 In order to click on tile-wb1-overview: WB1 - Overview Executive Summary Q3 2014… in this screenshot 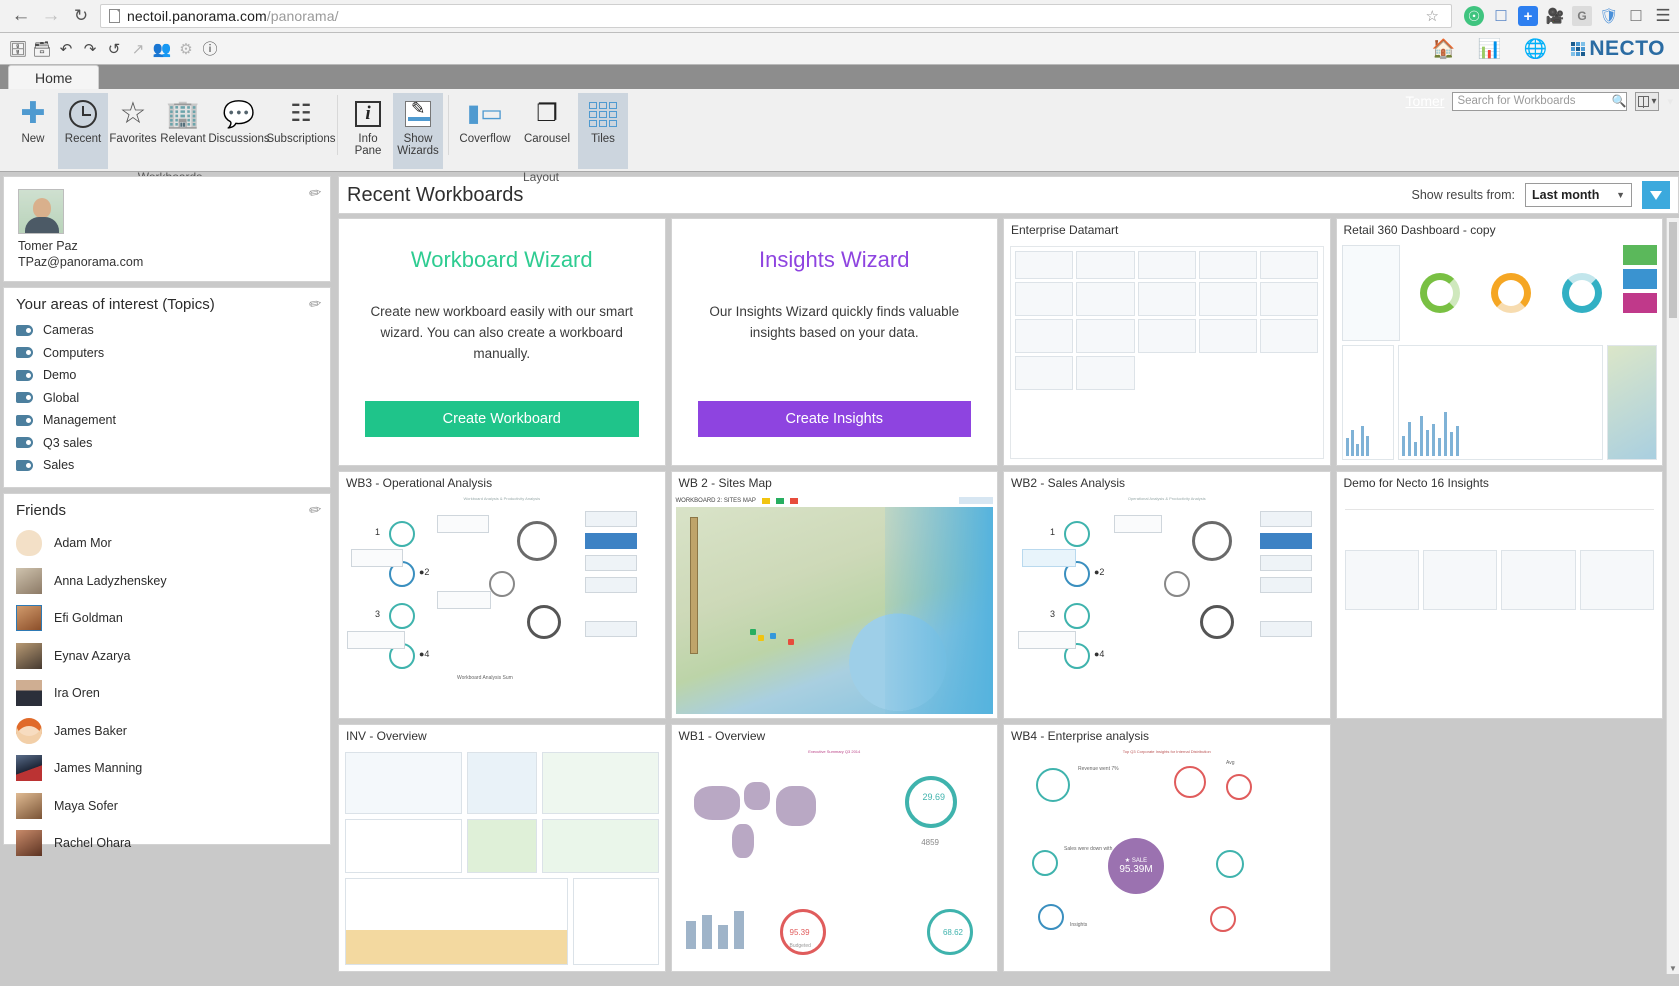, I will do `click(834, 848)`.